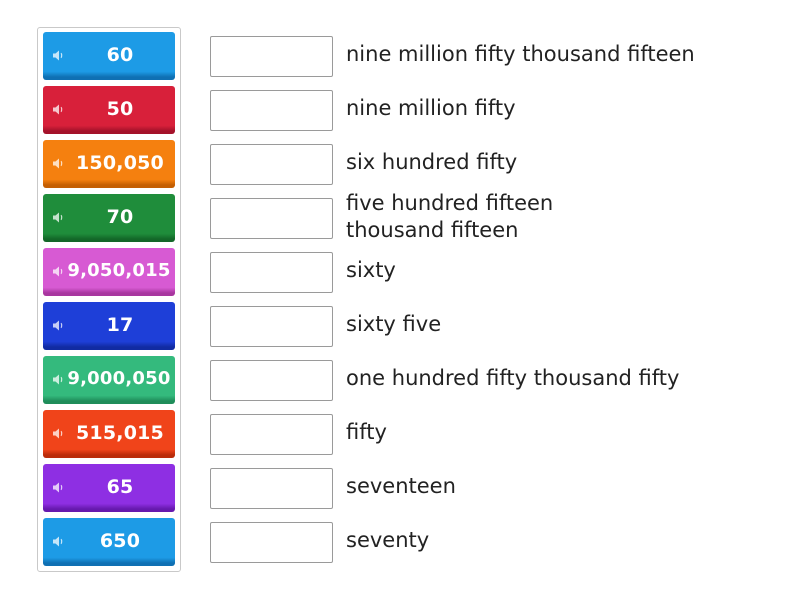  What do you see at coordinates (394, 324) in the screenshot?
I see `word-phrase: sixty five` at bounding box center [394, 324].